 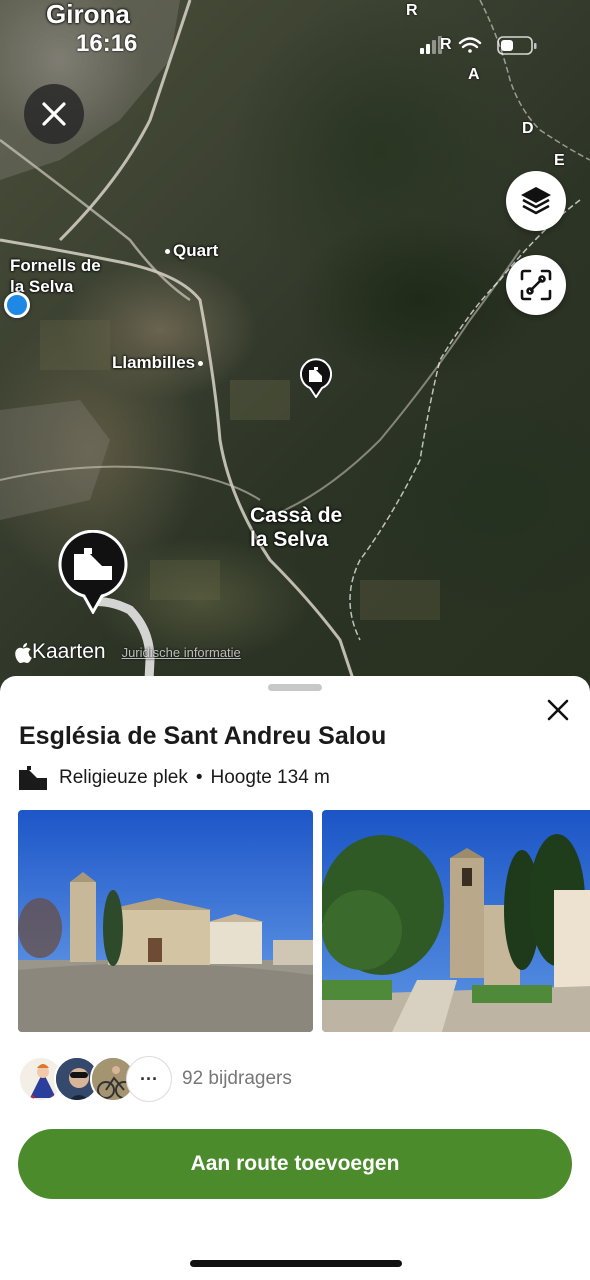 I want to click on battery-icon, so click(x=517, y=45).